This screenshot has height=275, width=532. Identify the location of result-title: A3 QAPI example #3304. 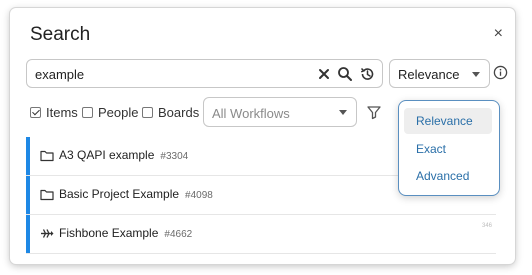
(123, 155).